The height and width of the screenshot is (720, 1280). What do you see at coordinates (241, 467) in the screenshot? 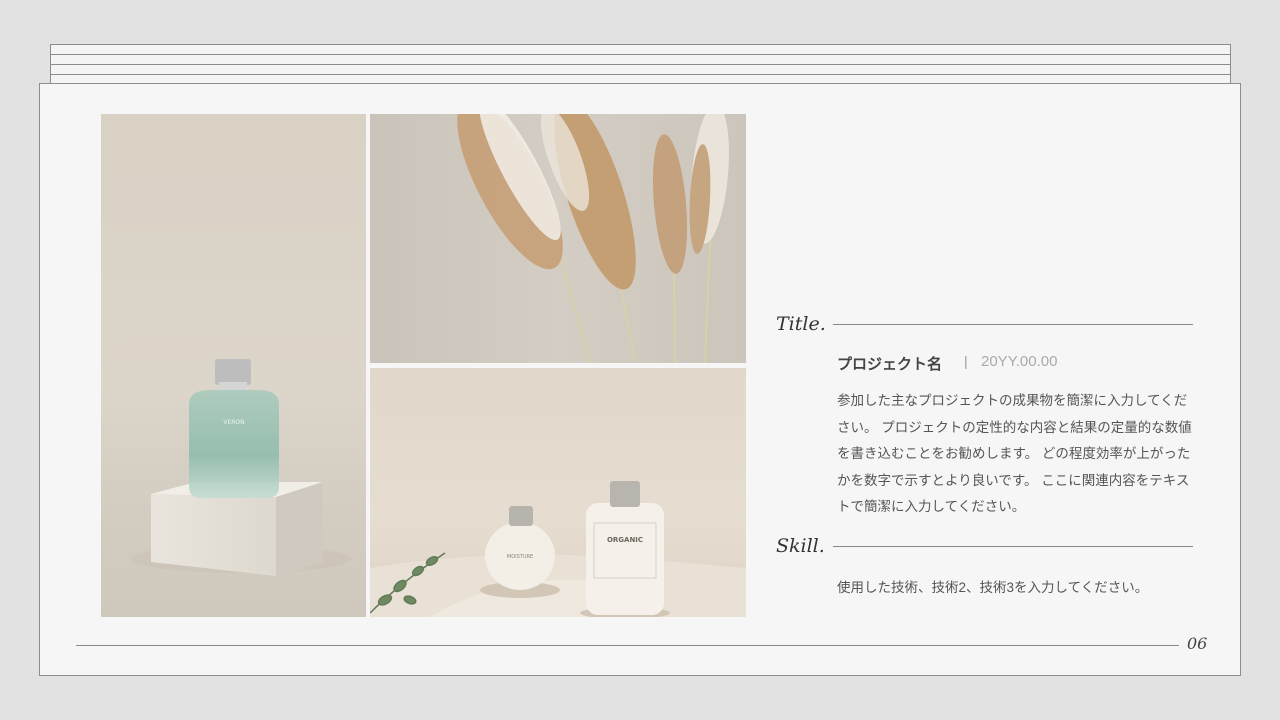
I see `perfume-bottle-illustration: VERON` at bounding box center [241, 467].